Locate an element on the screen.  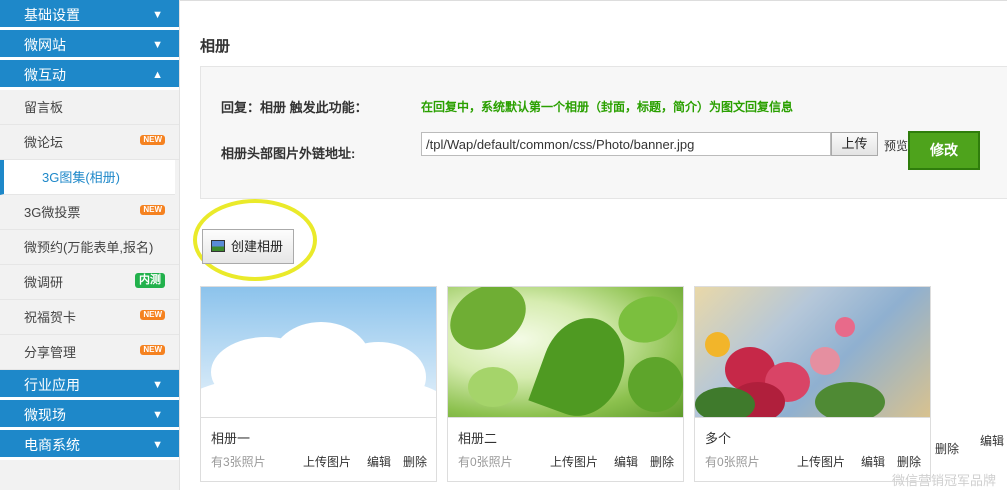
sidebar-item-label: 微论坛 is located at coordinates (44, 142).